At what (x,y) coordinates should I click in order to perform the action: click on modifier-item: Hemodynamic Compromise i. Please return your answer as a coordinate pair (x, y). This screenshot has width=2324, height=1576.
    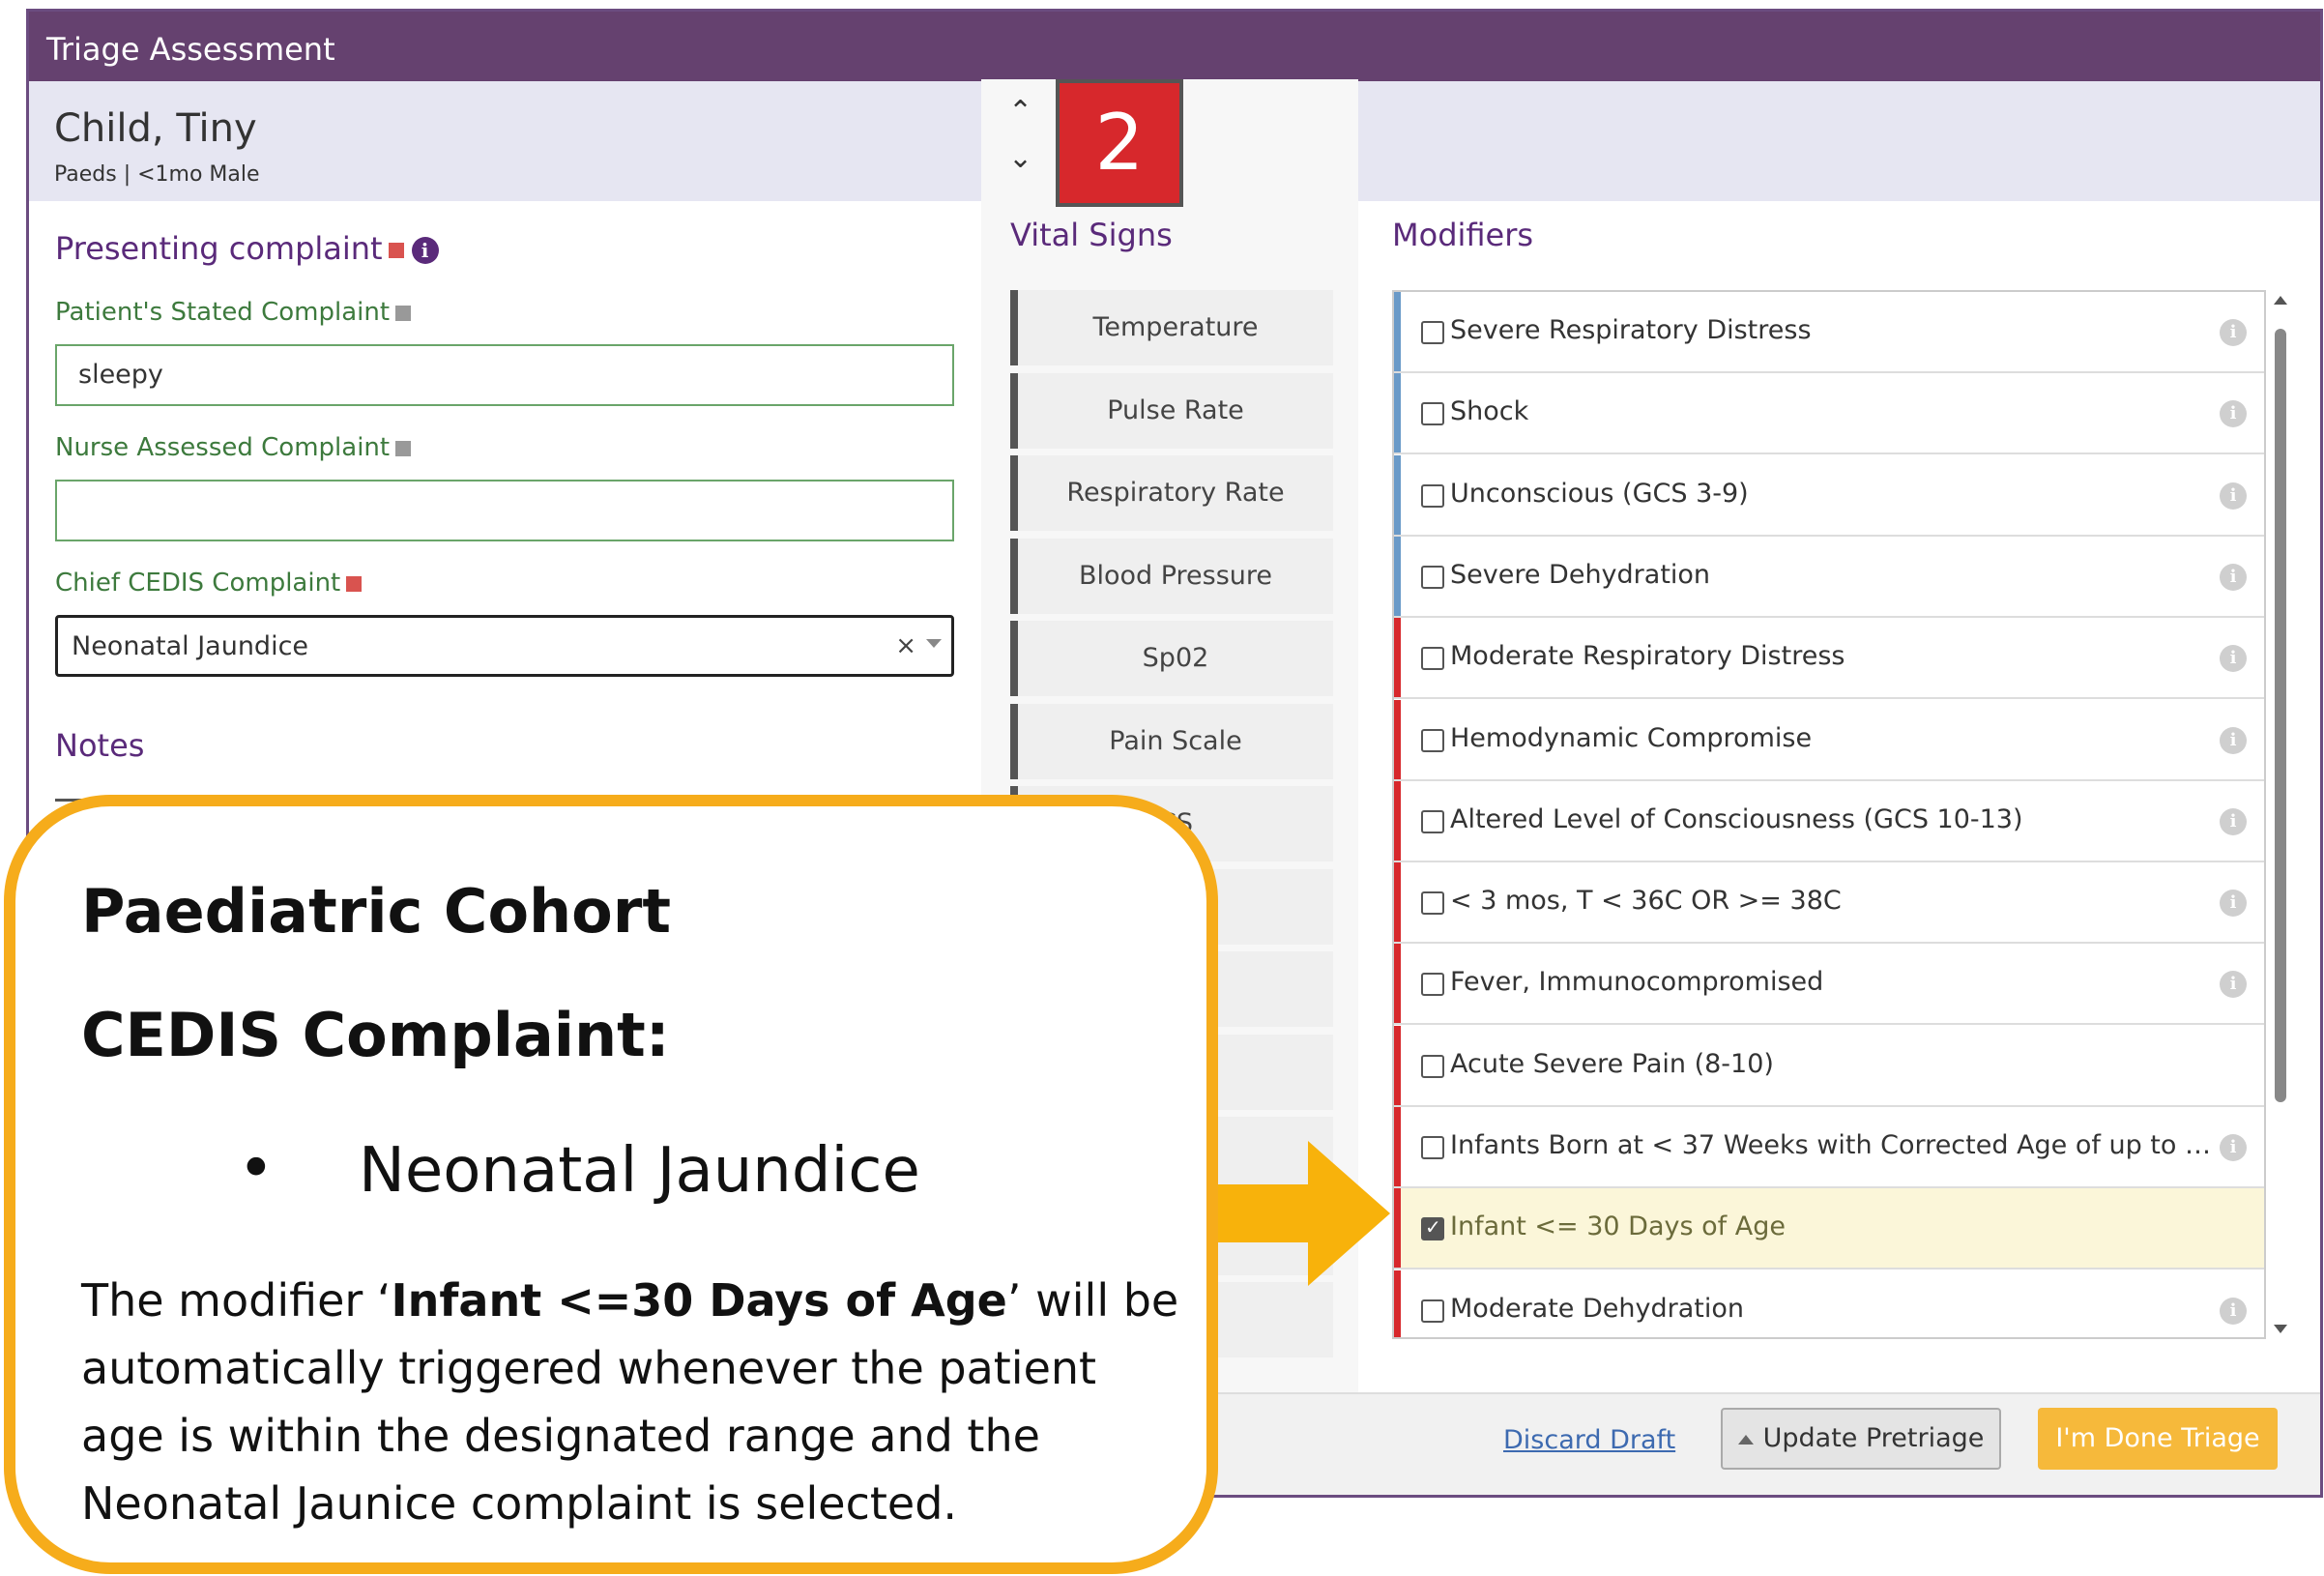
    Looking at the image, I should click on (1829, 740).